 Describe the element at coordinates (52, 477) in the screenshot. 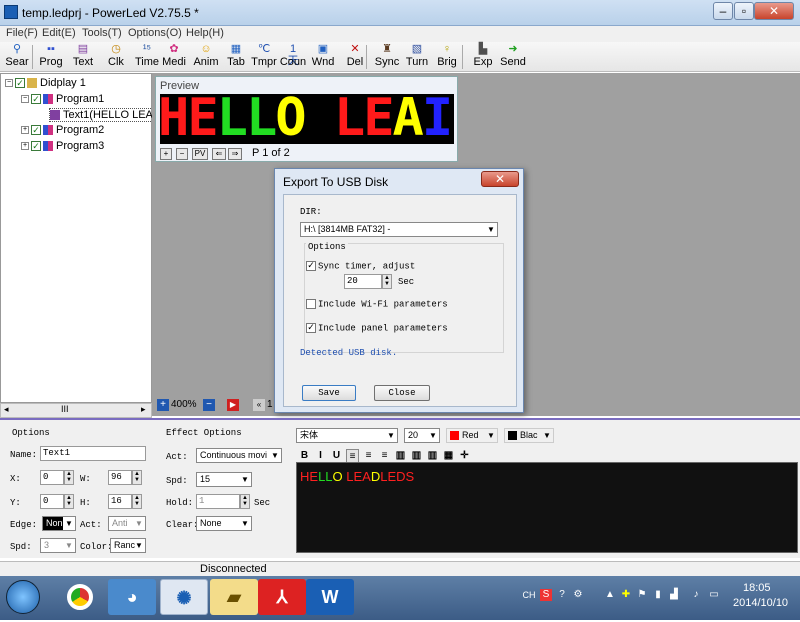

I see `x-input: 0` at that location.